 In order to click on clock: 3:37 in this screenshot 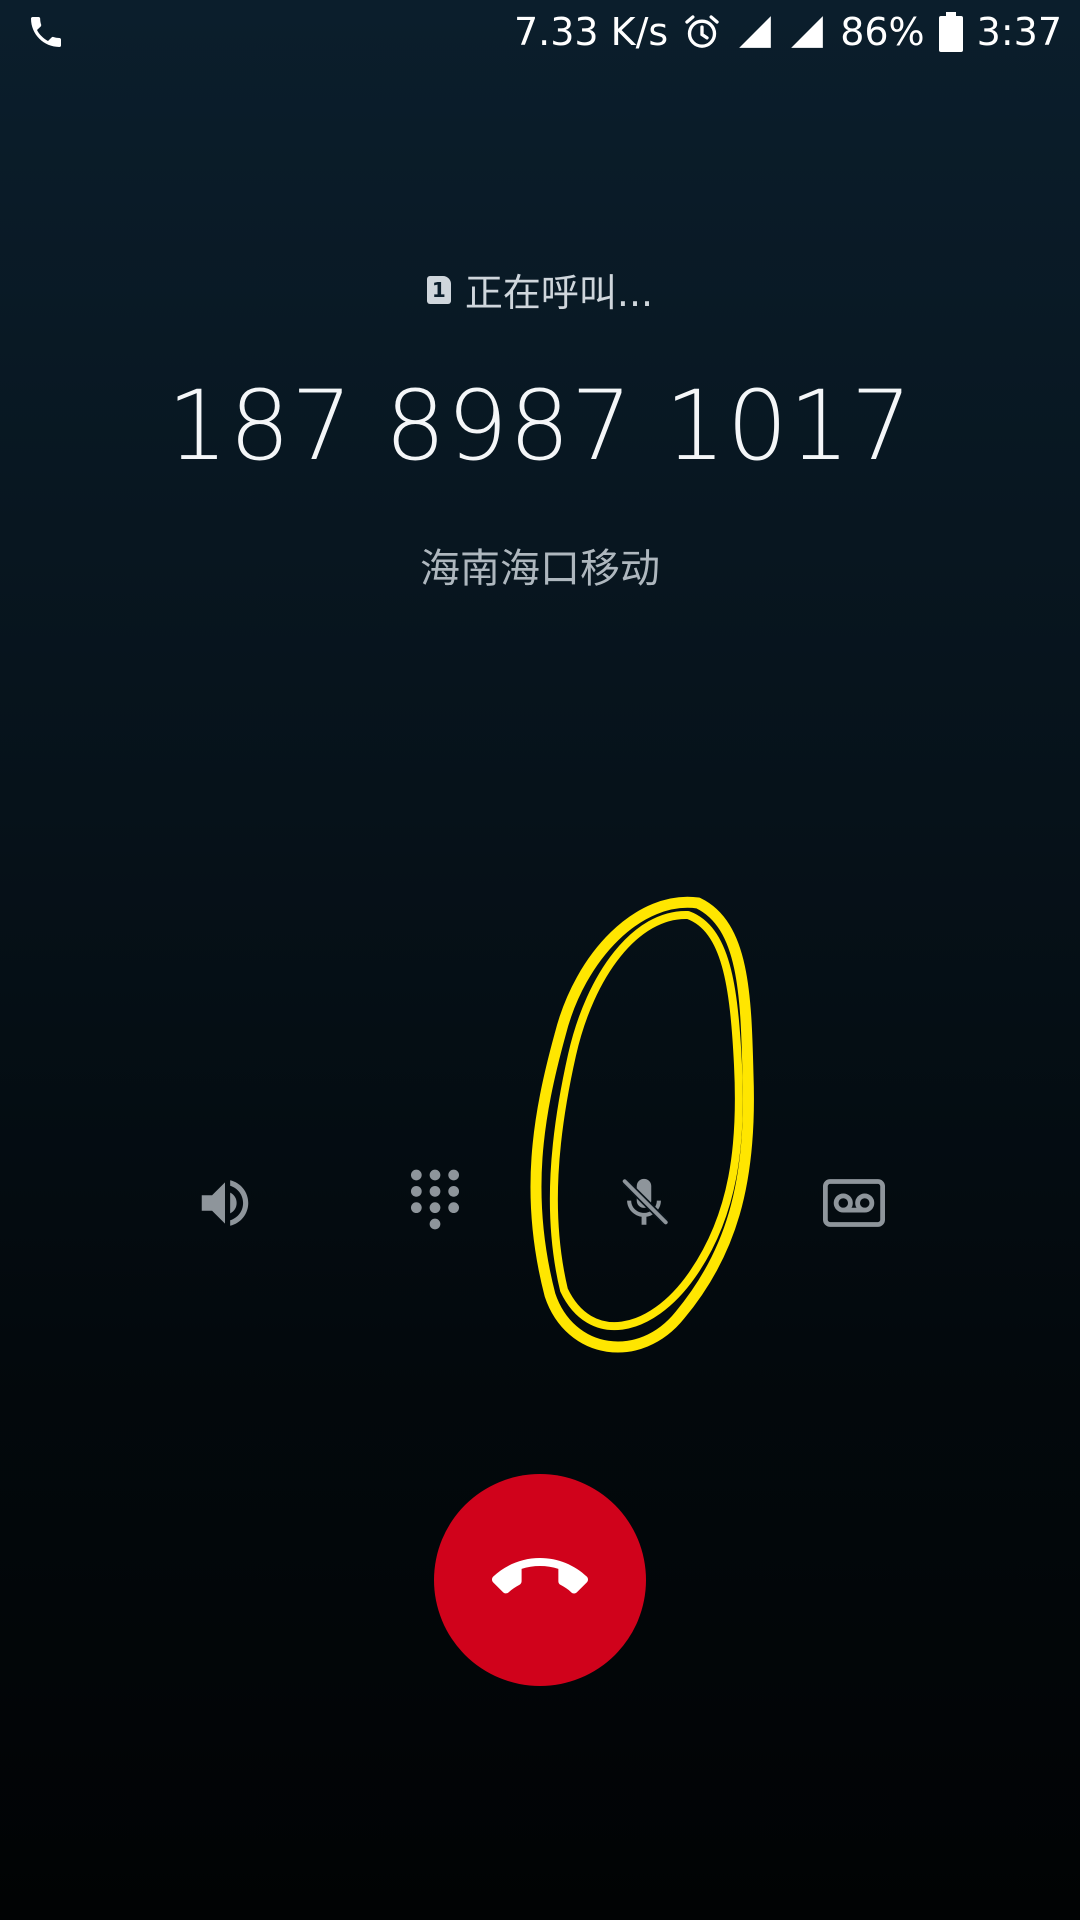, I will do `click(1019, 32)`.